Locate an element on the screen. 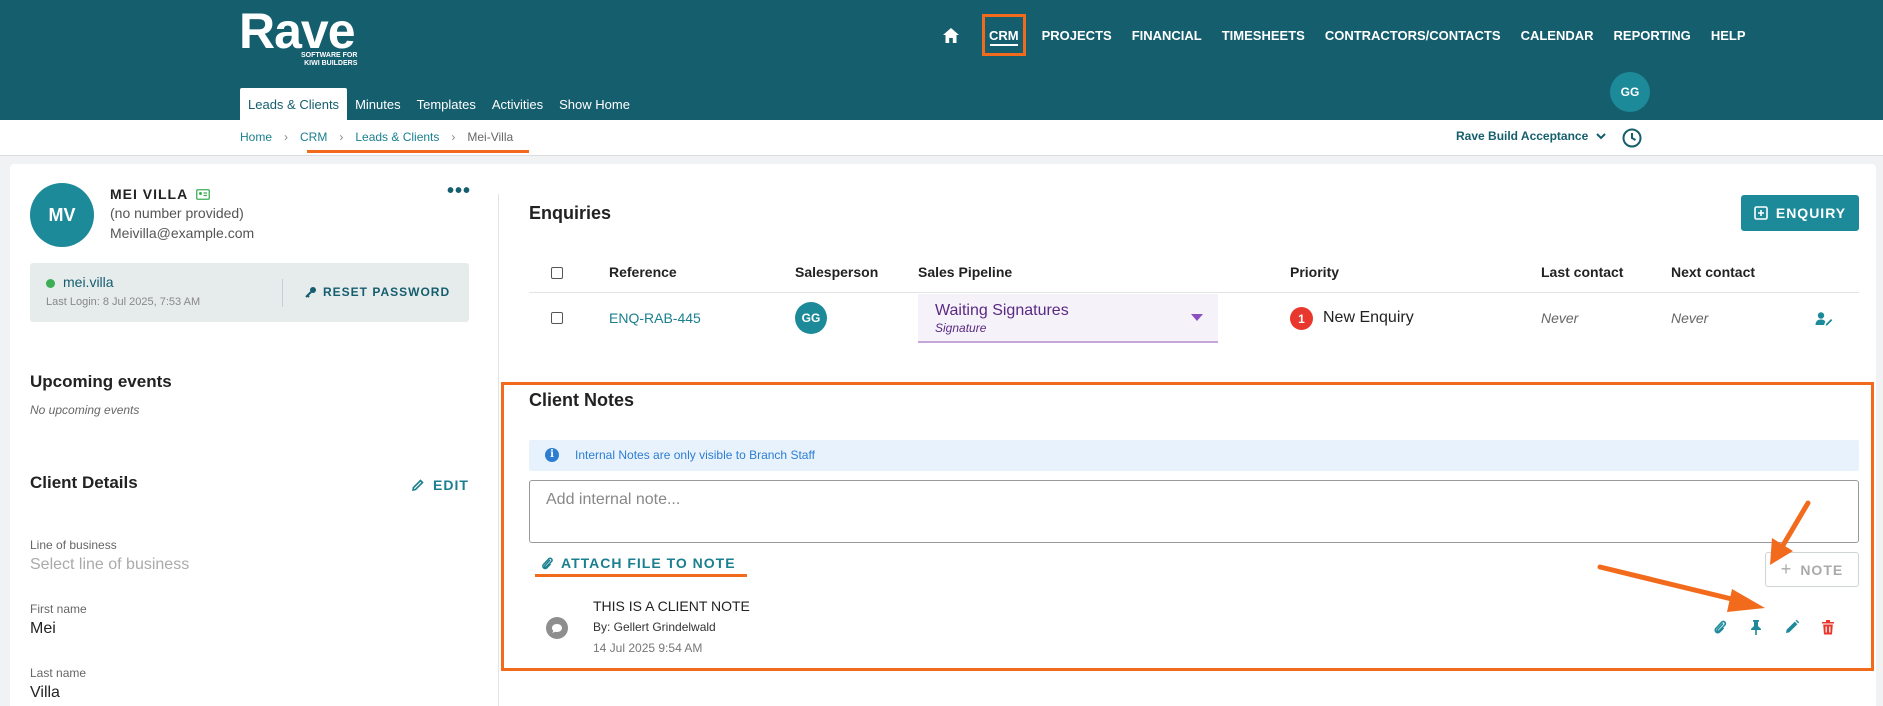  key-icon is located at coordinates (310, 292).